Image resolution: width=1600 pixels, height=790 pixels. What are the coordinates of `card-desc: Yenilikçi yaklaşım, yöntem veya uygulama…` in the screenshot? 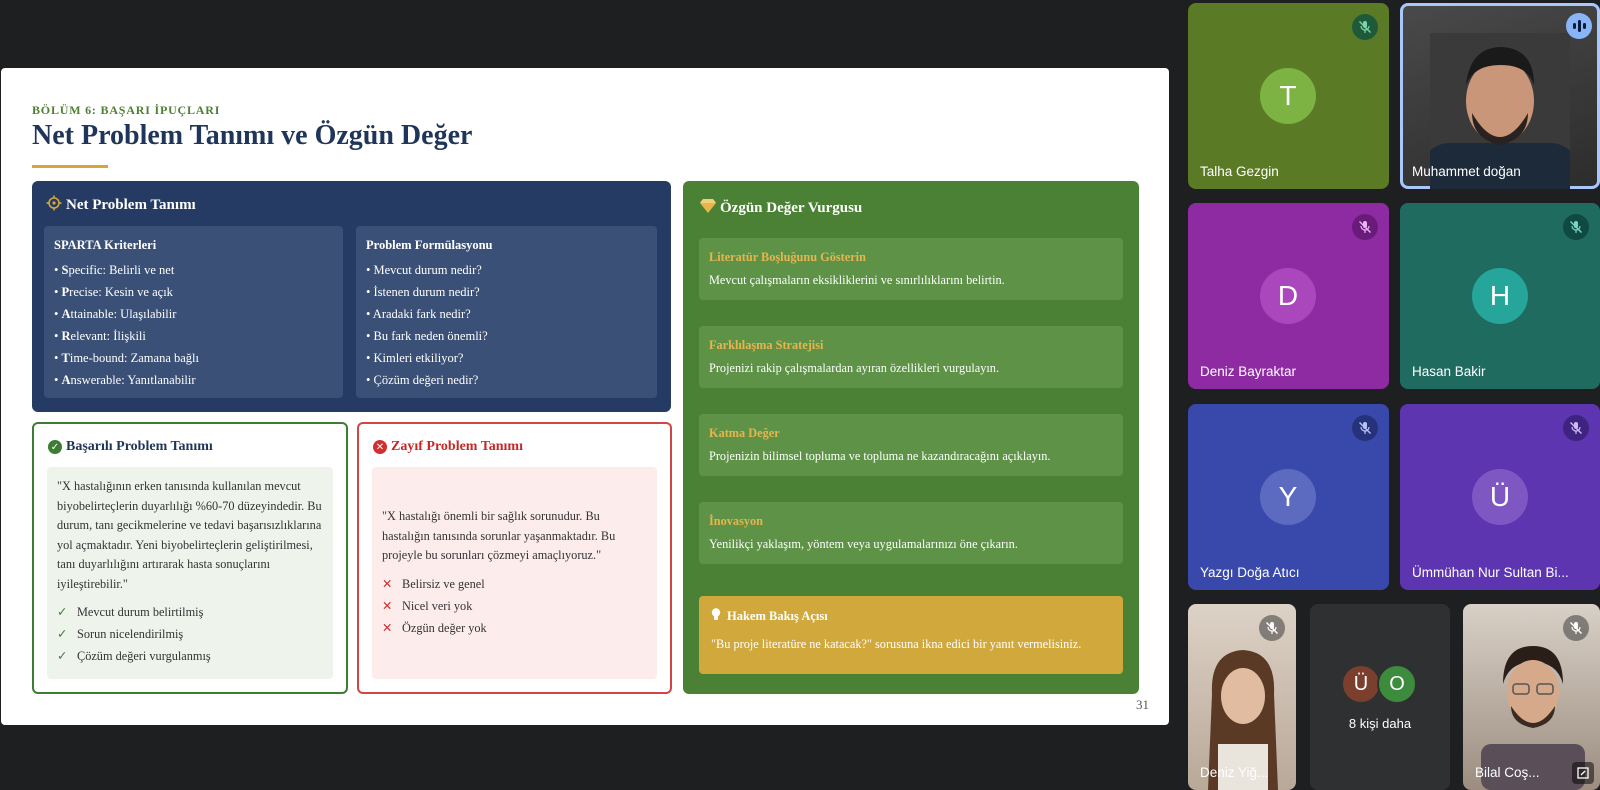 It's located at (863, 544).